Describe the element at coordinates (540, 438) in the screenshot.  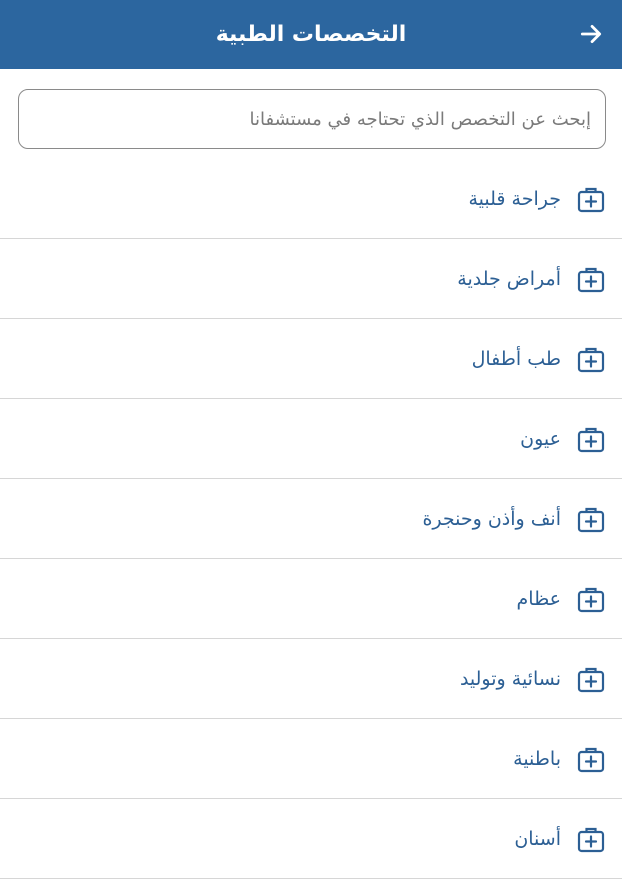
I see `specialty-label: عيون` at that location.